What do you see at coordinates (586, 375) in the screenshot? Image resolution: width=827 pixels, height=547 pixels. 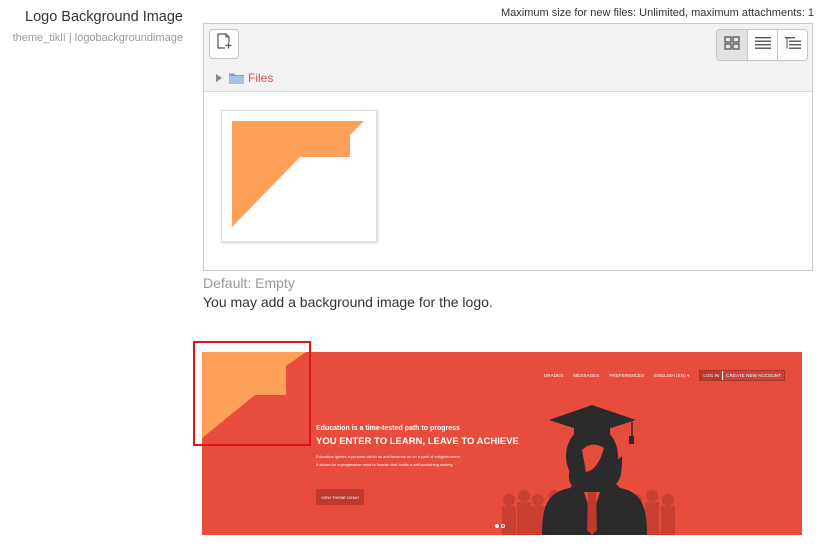 I see `preview-nav-item: MESSAGES` at bounding box center [586, 375].